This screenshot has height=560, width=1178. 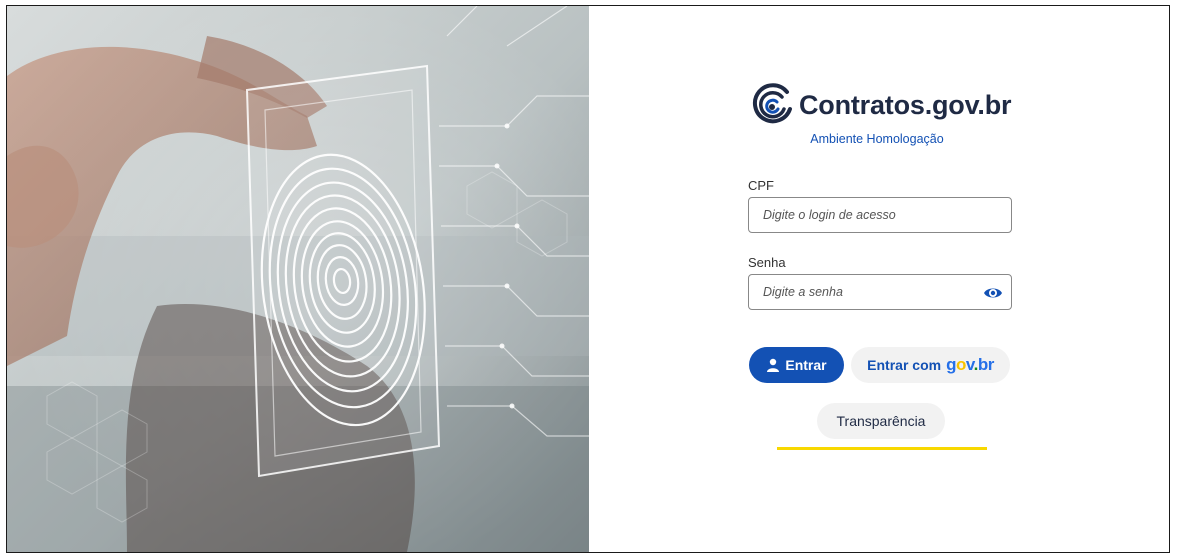 I want to click on senha-field, so click(x=880, y=292).